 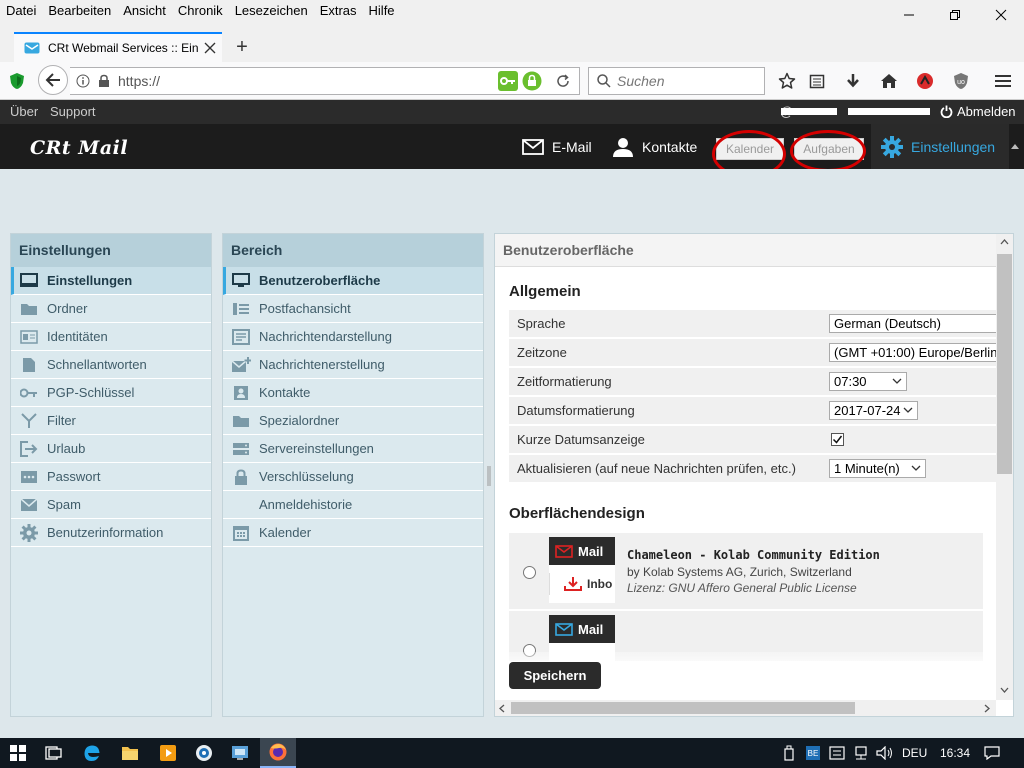 I want to click on addon-red-icon, so click(x=925, y=81).